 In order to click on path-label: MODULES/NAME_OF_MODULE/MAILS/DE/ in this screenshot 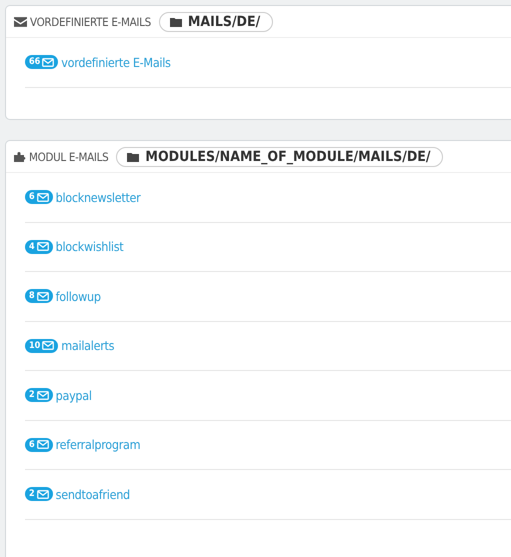, I will do `click(280, 156)`.